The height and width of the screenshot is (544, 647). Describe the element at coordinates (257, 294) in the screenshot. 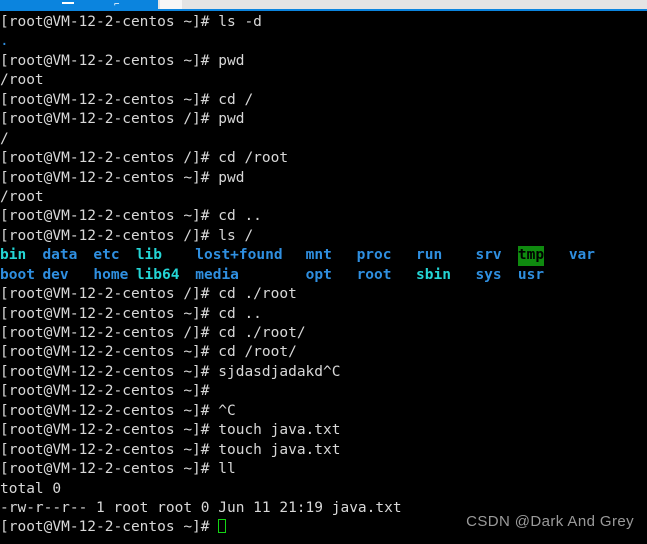

I see `shell-command: cd ./root` at that location.